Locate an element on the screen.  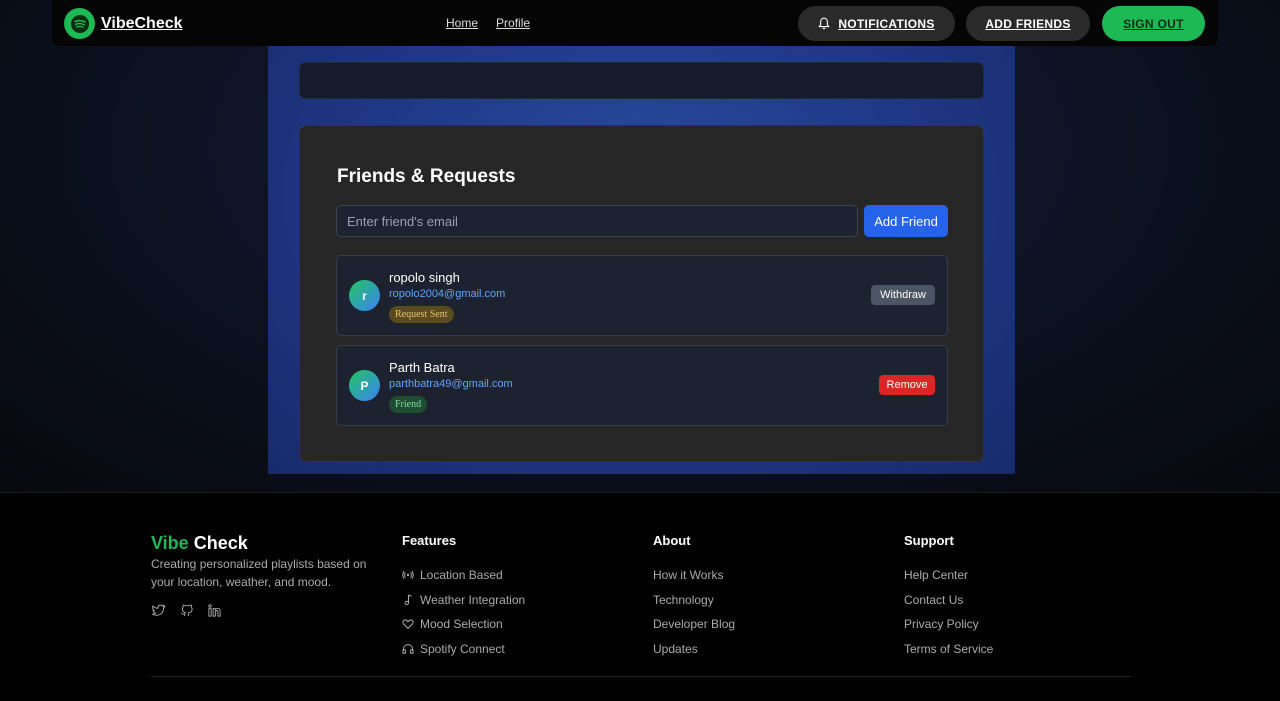
footer-link-label: Location Based is located at coordinates (461, 575).